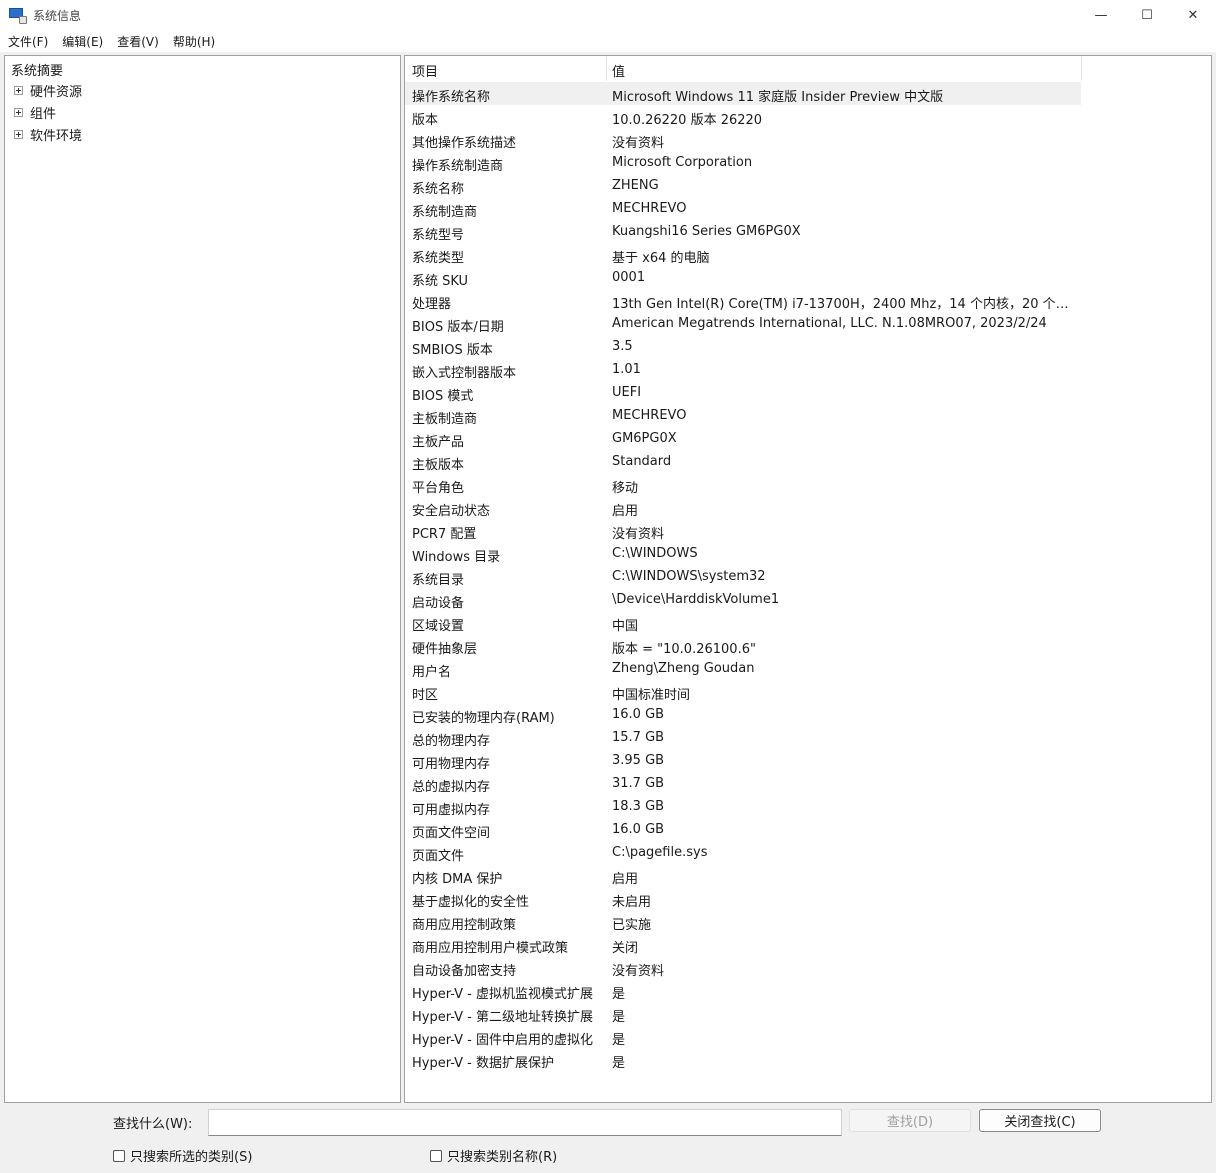 This screenshot has width=1216, height=1173. What do you see at coordinates (625, 626) in the screenshot?
I see `cell-value: 中国` at bounding box center [625, 626].